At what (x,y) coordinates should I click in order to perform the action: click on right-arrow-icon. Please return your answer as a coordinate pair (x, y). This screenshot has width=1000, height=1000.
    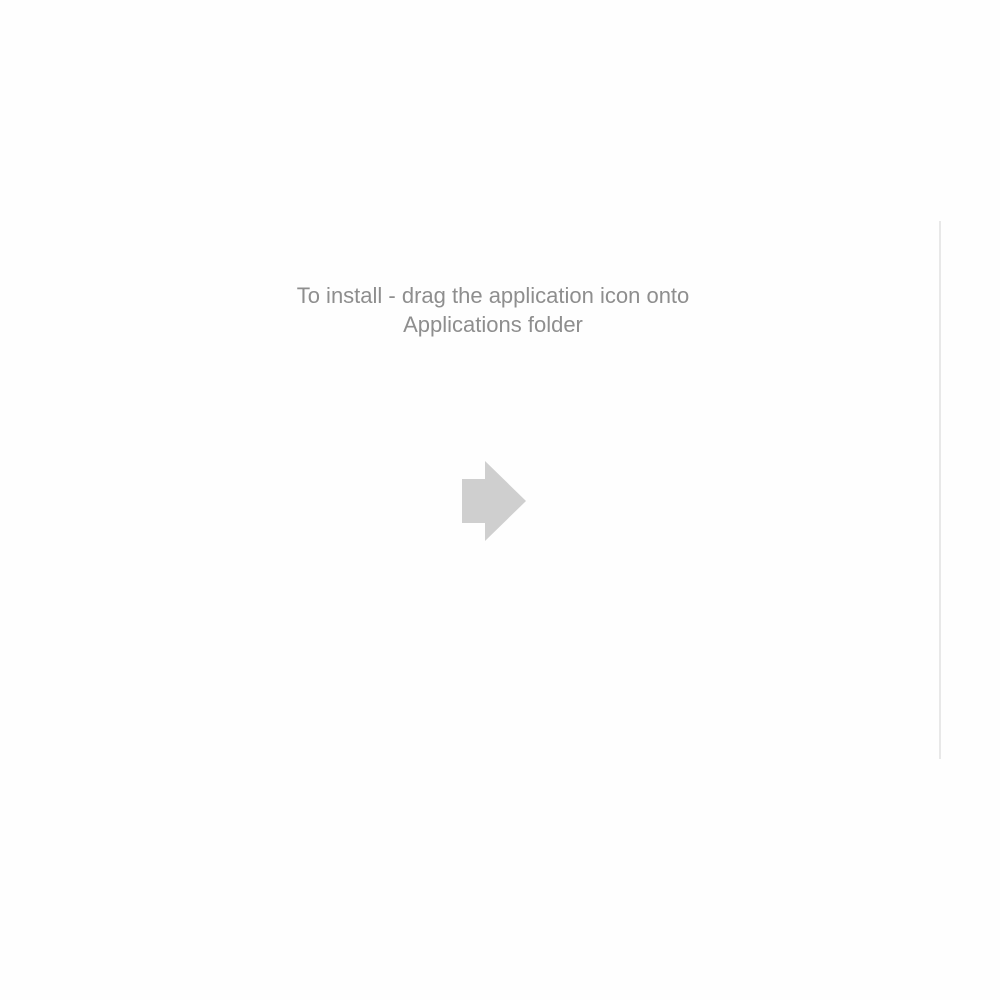
    Looking at the image, I should click on (494, 501).